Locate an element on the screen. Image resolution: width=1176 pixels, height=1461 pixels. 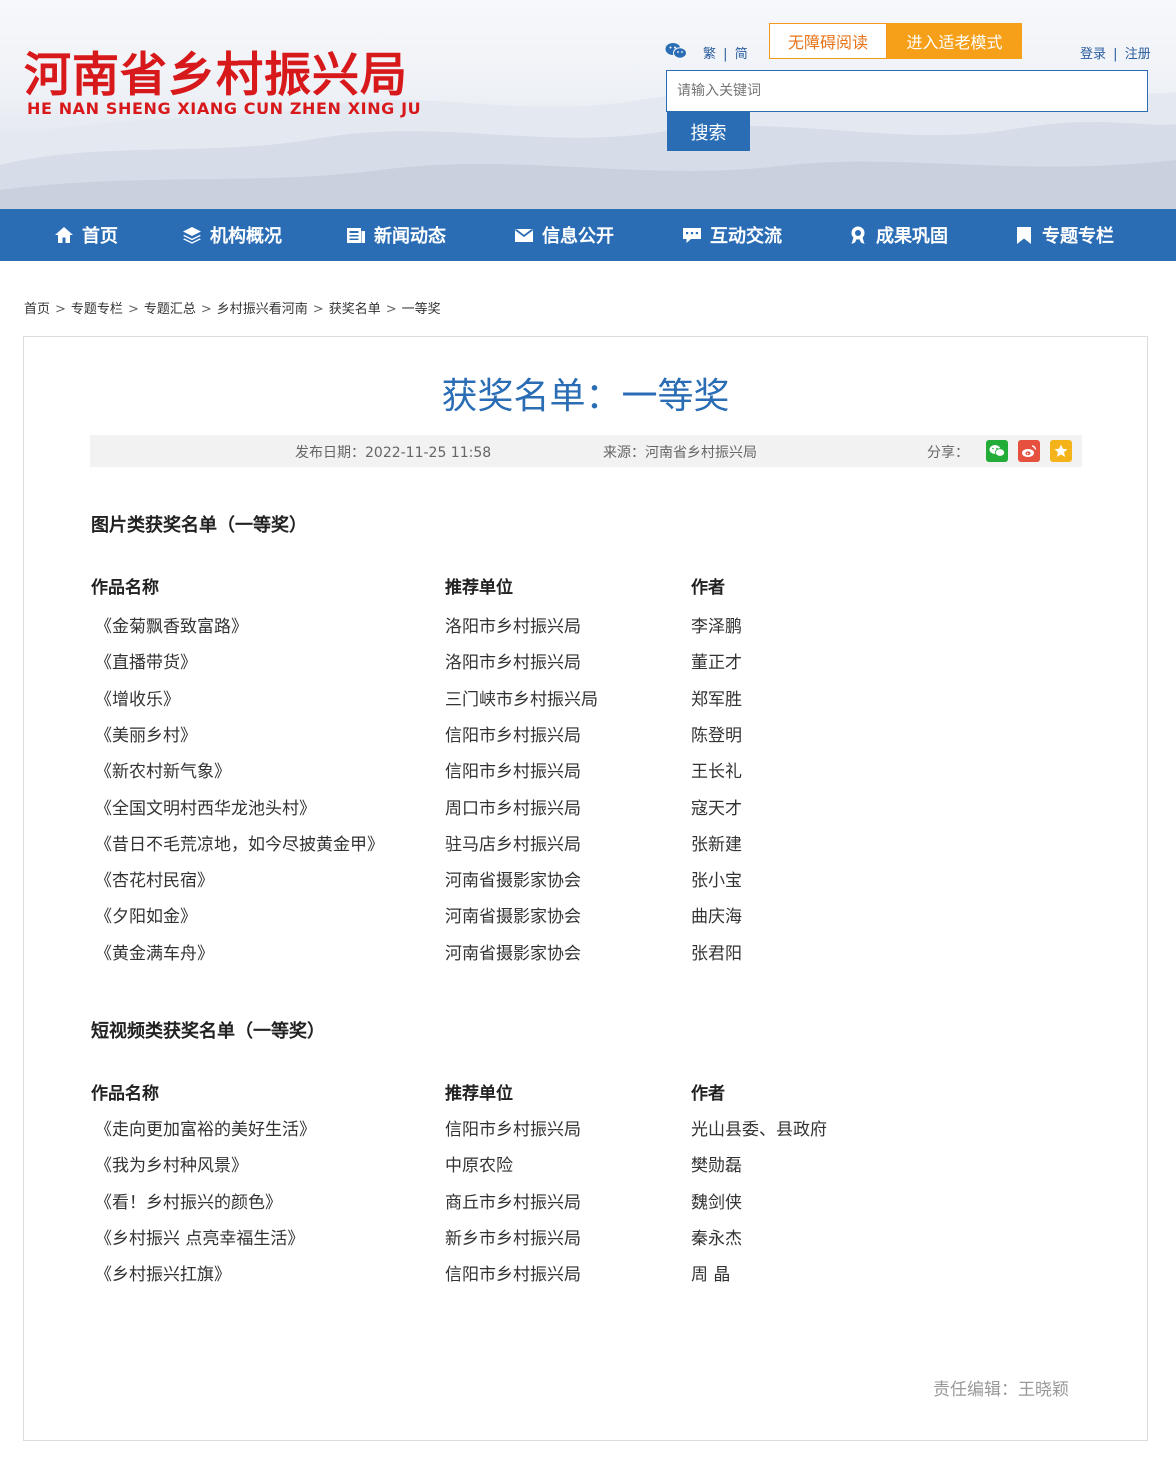
nav-item-interaction: 互动交流 is located at coordinates (732, 235).